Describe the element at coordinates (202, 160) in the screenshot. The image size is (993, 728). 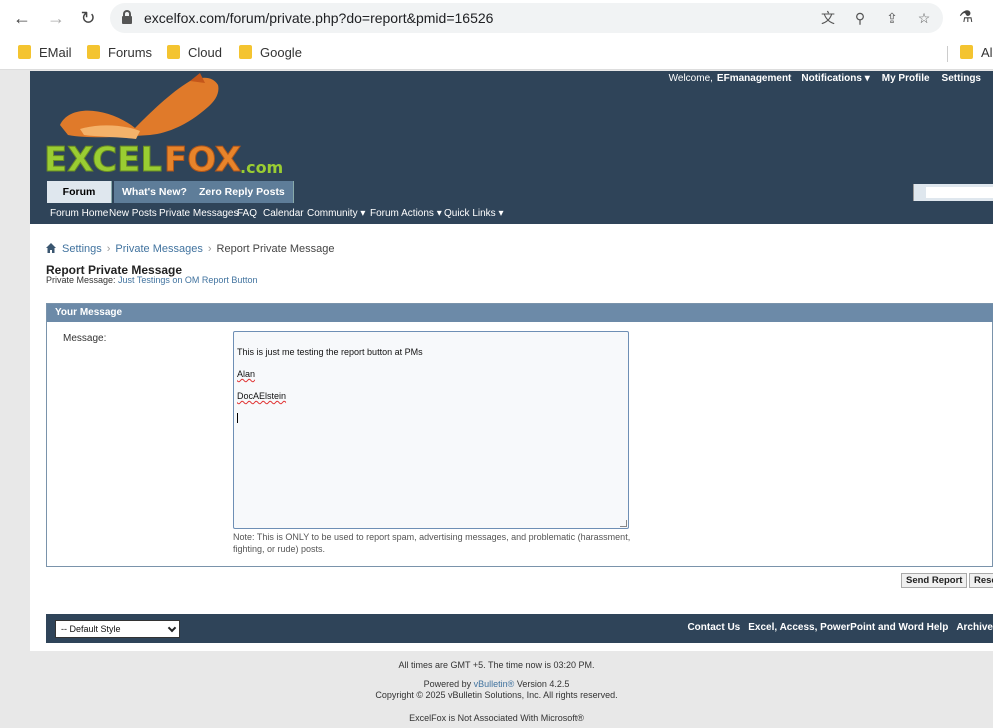
I see `svg-text: FOX` at that location.